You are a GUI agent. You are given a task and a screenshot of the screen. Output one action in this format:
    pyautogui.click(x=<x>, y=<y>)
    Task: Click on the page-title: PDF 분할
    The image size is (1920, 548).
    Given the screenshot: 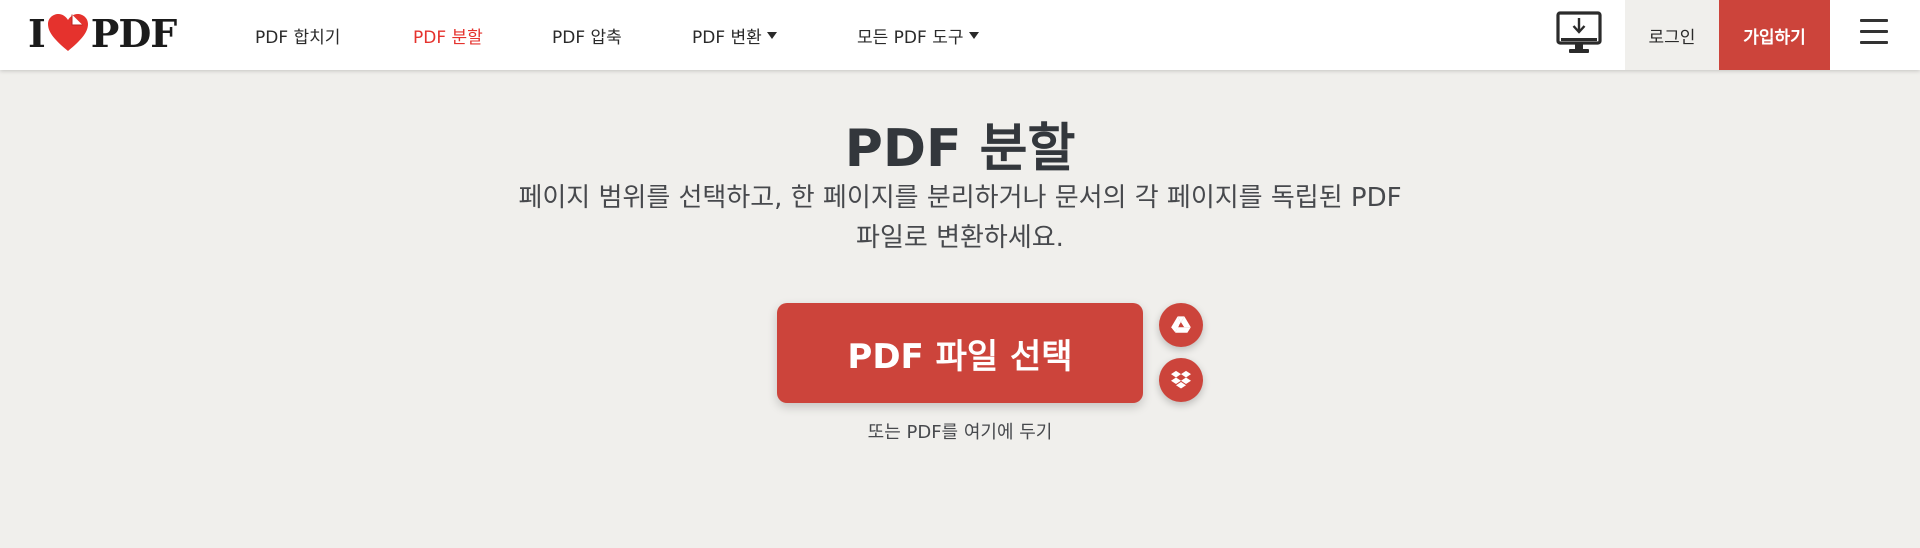 What is the action you would take?
    pyautogui.click(x=960, y=149)
    